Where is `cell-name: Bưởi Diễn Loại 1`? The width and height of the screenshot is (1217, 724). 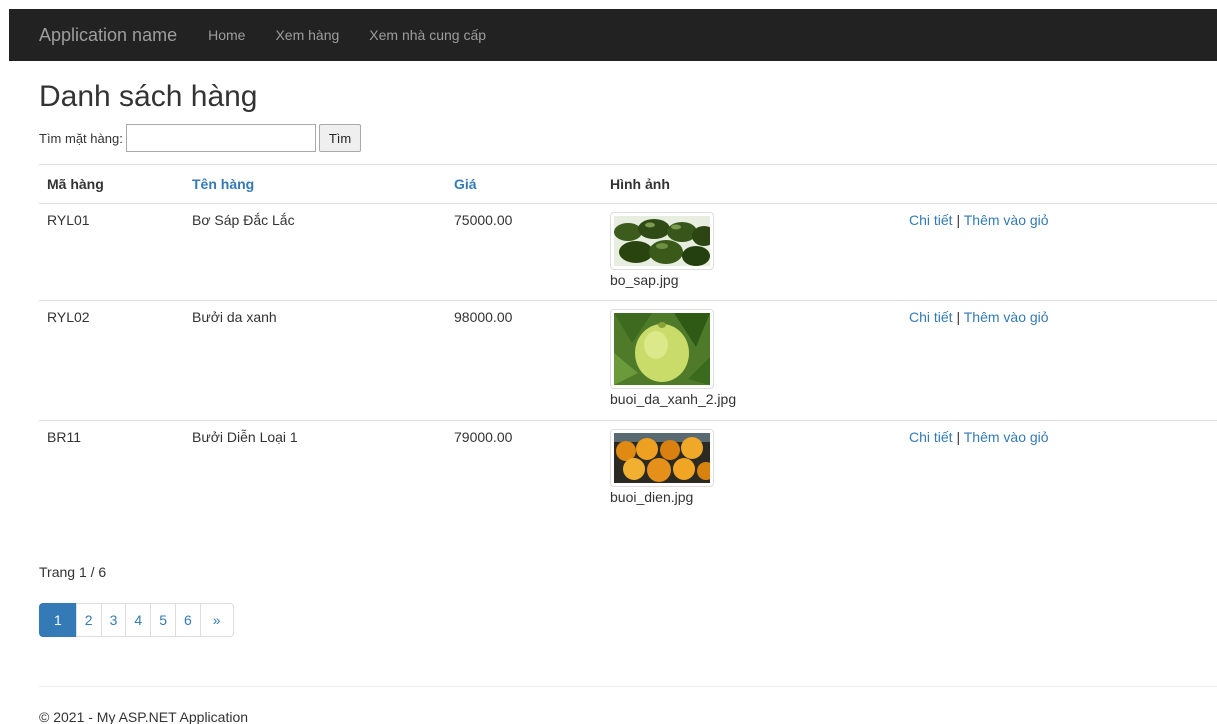
cell-name: Bưởi Diễn Loại 1 is located at coordinates (315, 475).